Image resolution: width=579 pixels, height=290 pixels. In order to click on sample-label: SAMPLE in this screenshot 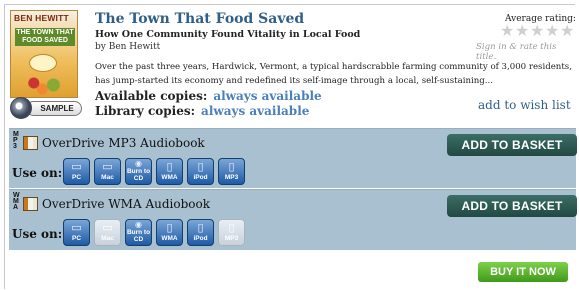, I will do `click(54, 108)`.